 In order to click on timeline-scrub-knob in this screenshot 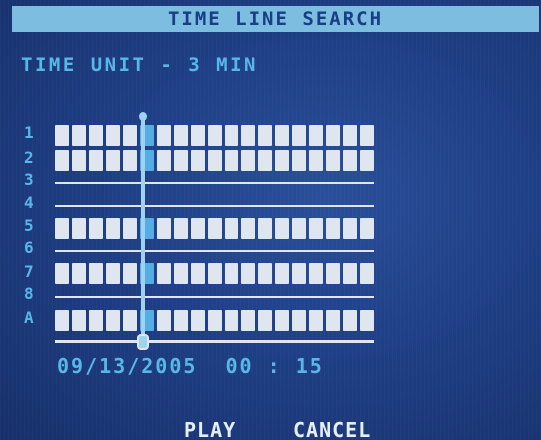, I will do `click(143, 342)`.